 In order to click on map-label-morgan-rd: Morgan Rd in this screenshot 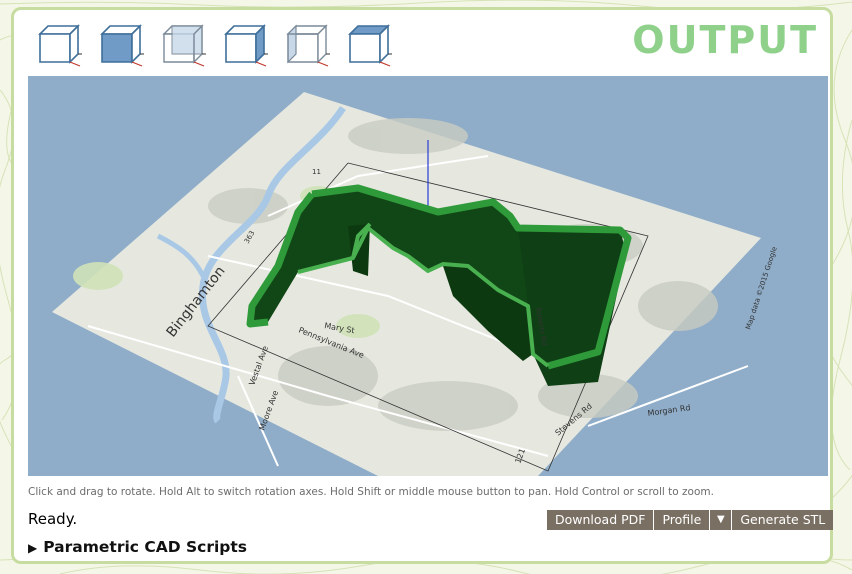, I will do `click(669, 410)`.